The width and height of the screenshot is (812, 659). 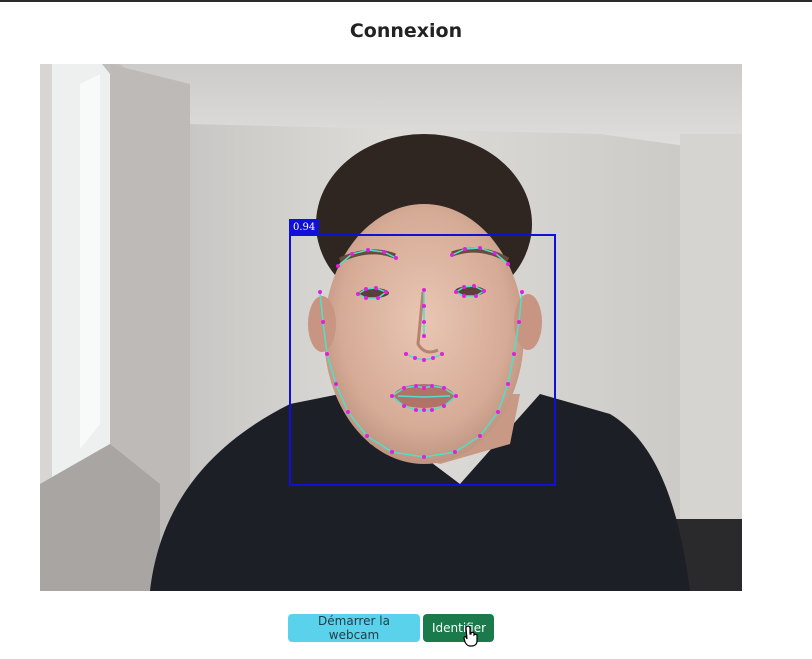 I want to click on identify-button: Identifier, so click(x=458, y=628).